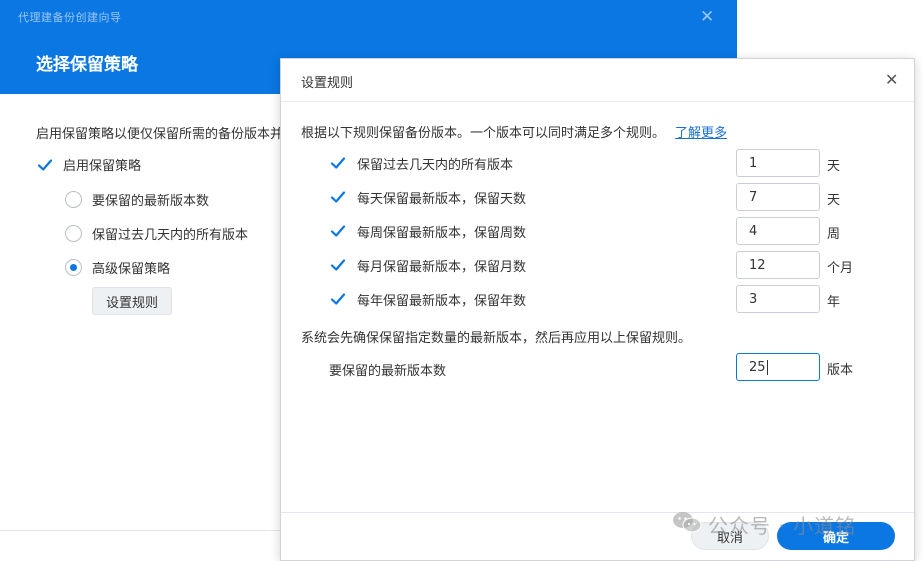 Image resolution: width=923 pixels, height=561 pixels. Describe the element at coordinates (388, 371) in the screenshot. I see `keep-latest-label: 要保留的最新版本数` at that location.